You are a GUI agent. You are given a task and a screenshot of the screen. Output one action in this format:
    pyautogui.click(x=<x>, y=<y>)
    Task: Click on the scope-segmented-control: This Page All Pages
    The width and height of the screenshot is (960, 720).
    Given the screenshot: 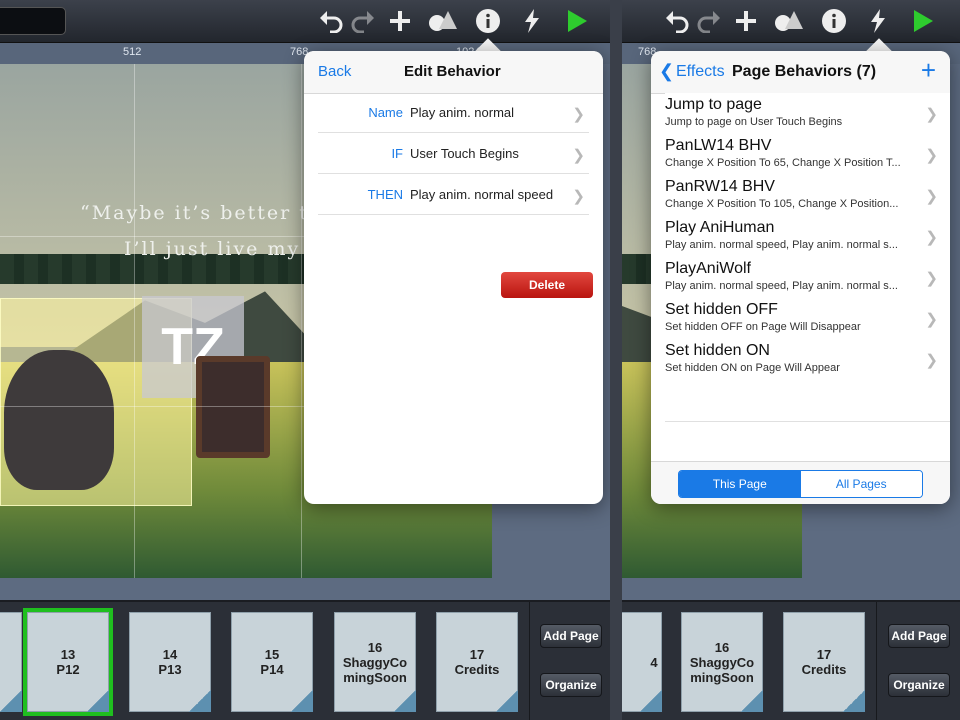 What is the action you would take?
    pyautogui.click(x=800, y=484)
    